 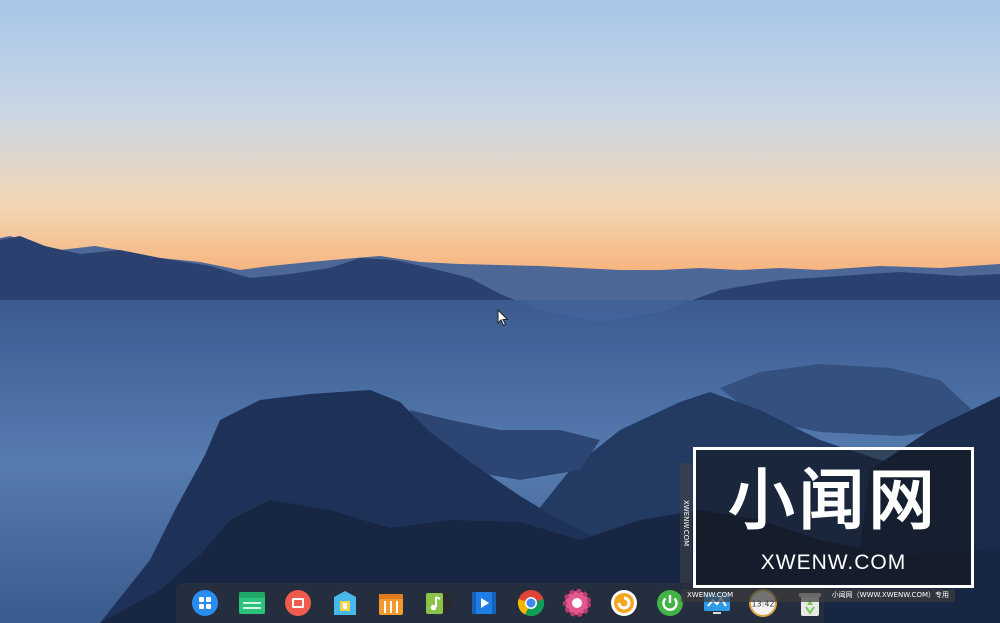 What do you see at coordinates (833, 500) in the screenshot?
I see `watermark-title: 小闻网` at bounding box center [833, 500].